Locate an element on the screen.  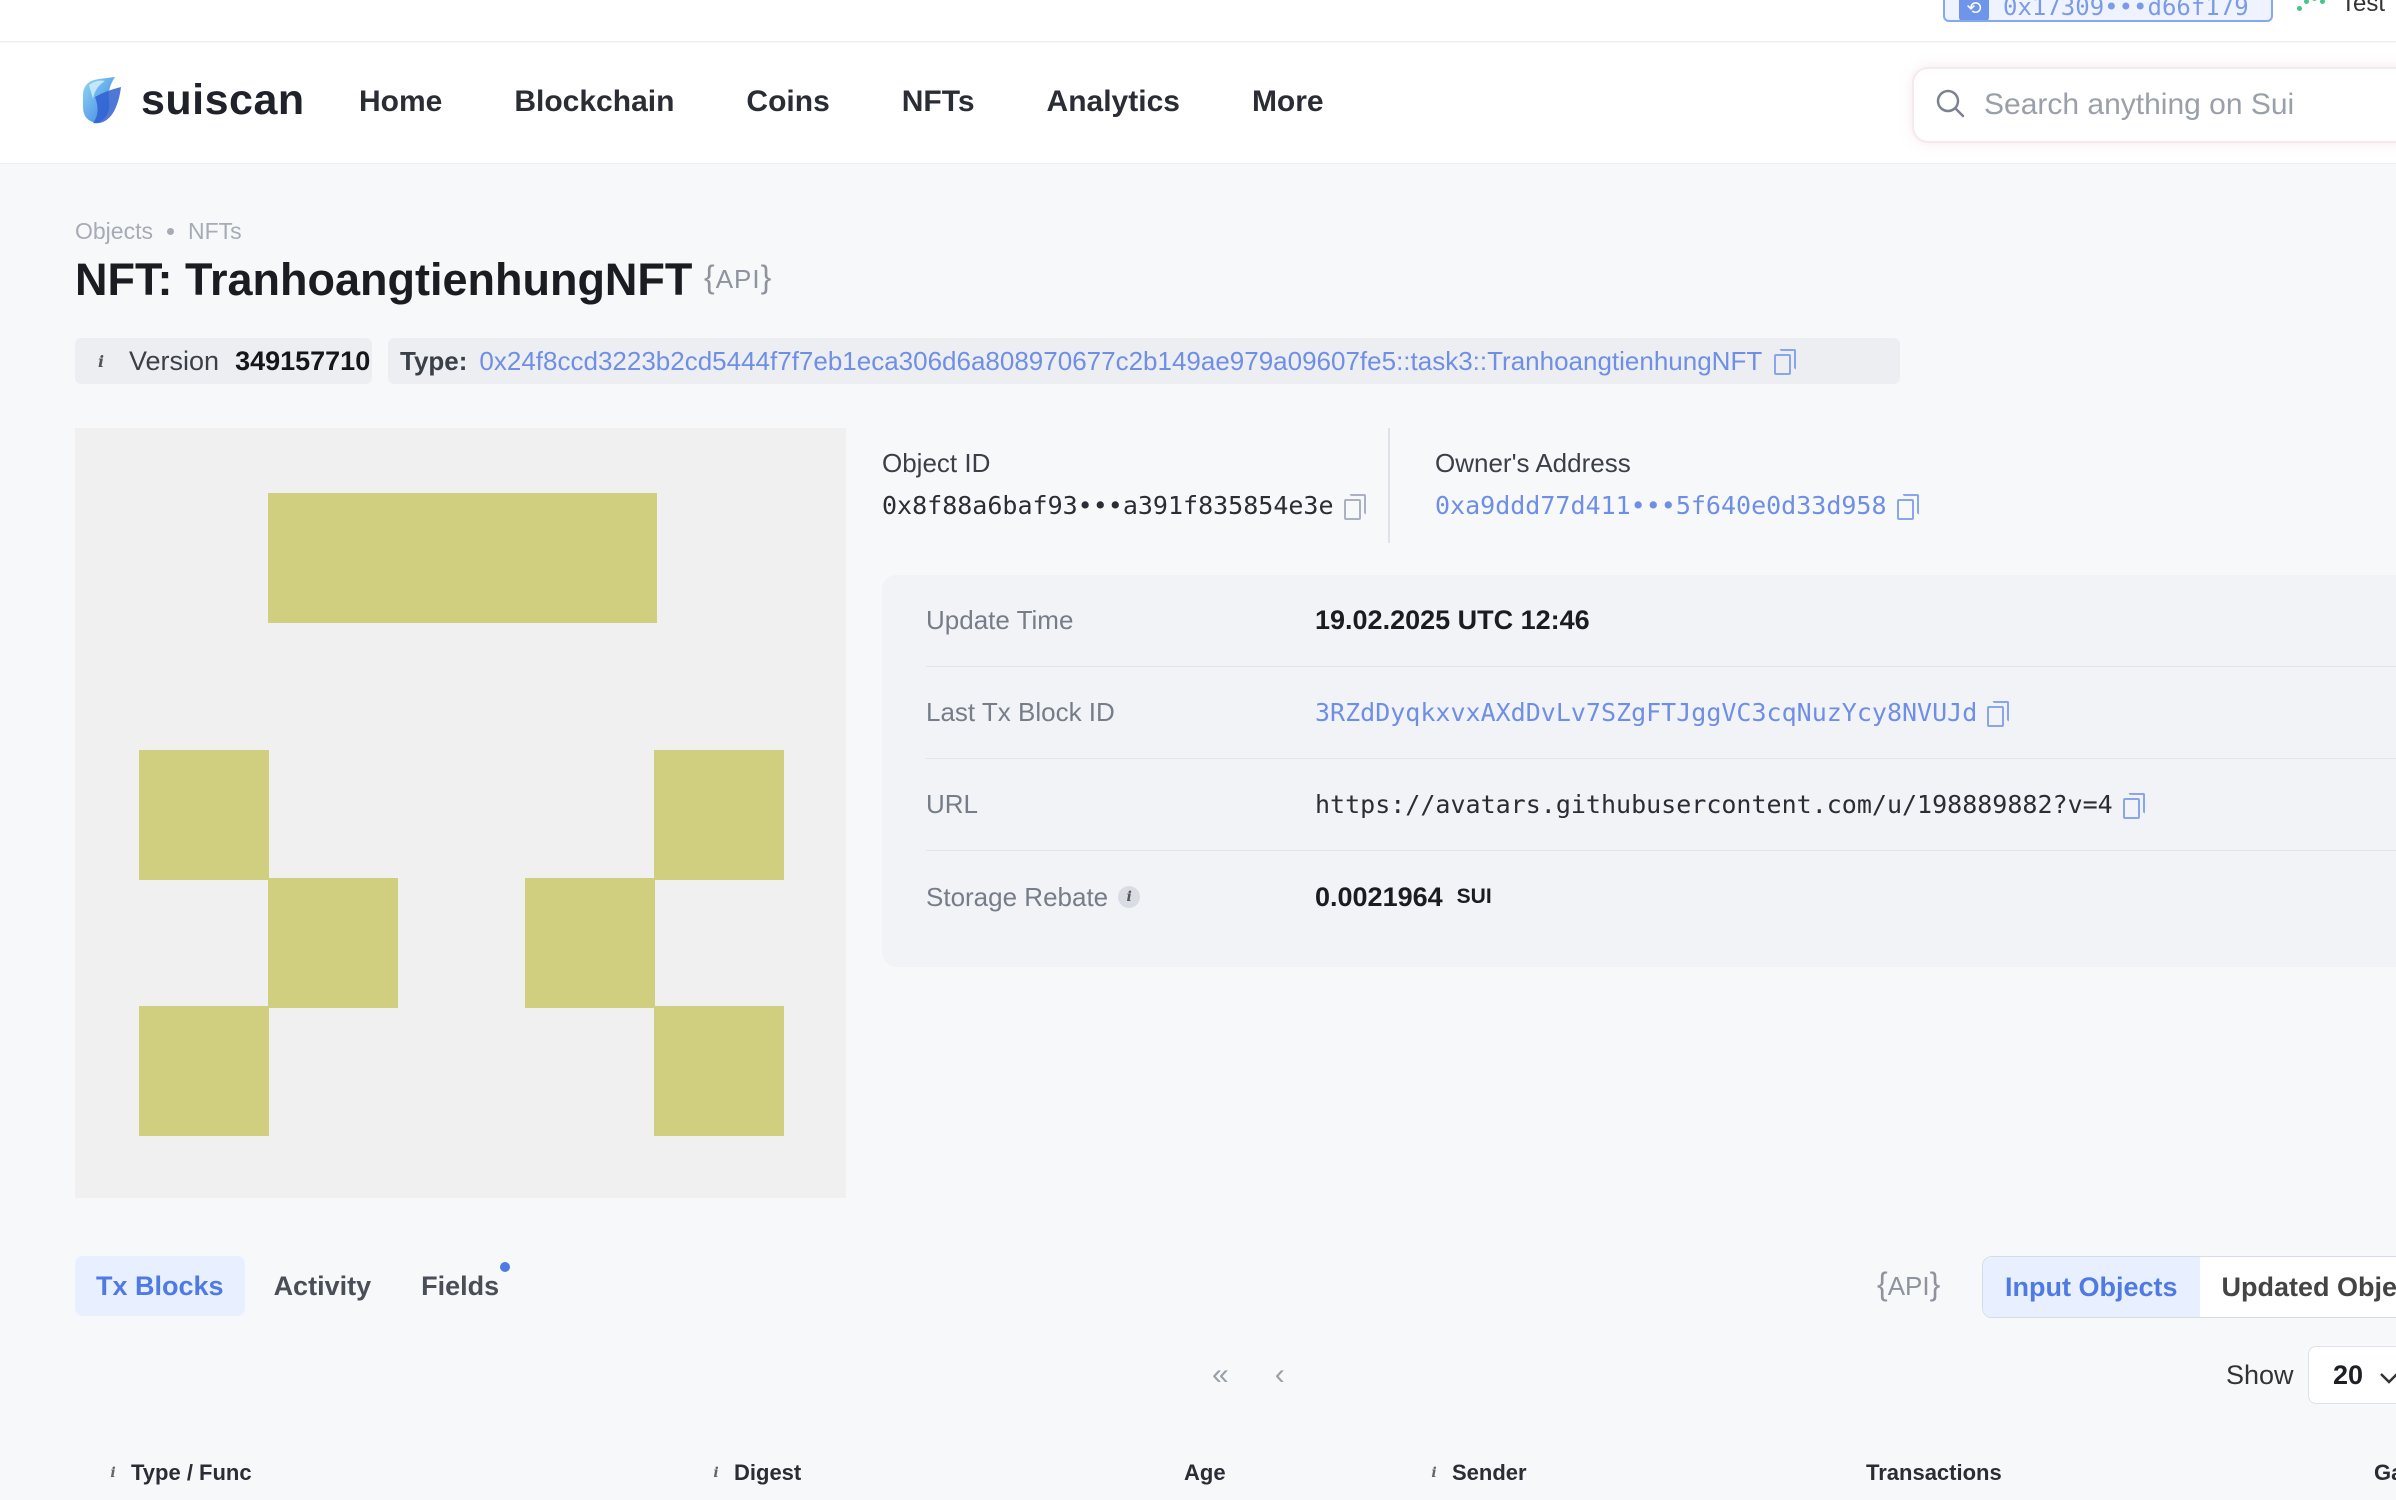
page-title: NFT: TranhoangtienhungNFT is located at coordinates (384, 279).